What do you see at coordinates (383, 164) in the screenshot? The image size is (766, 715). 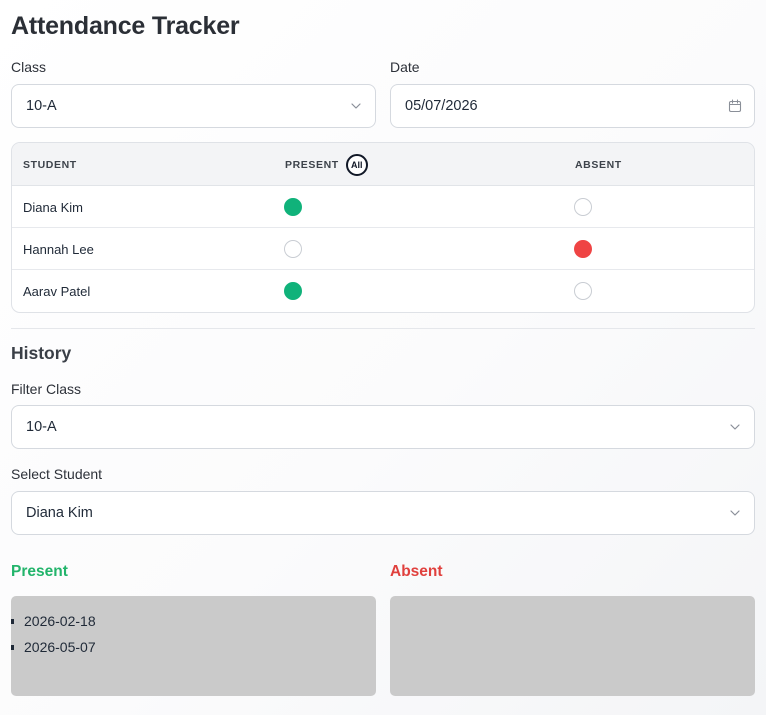 I see `table-header: STUDENT PRESENT All ABSENT` at bounding box center [383, 164].